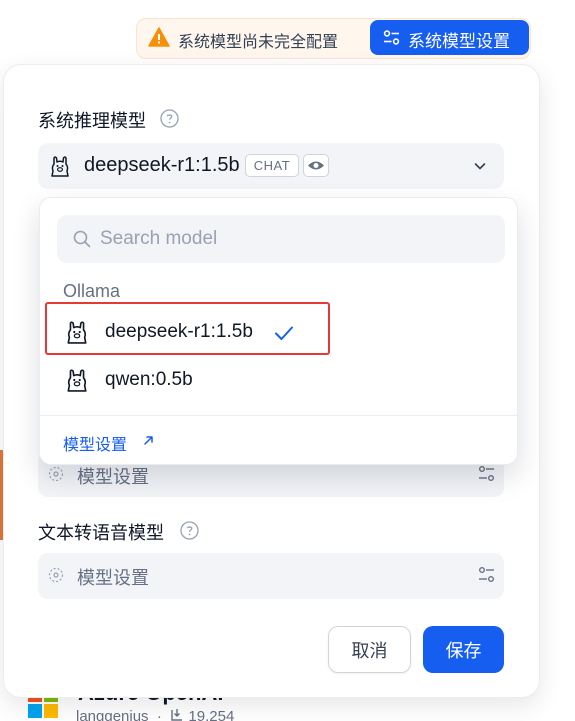 The image size is (575, 721). I want to click on model-settings-link: 模型设置, so click(95, 443).